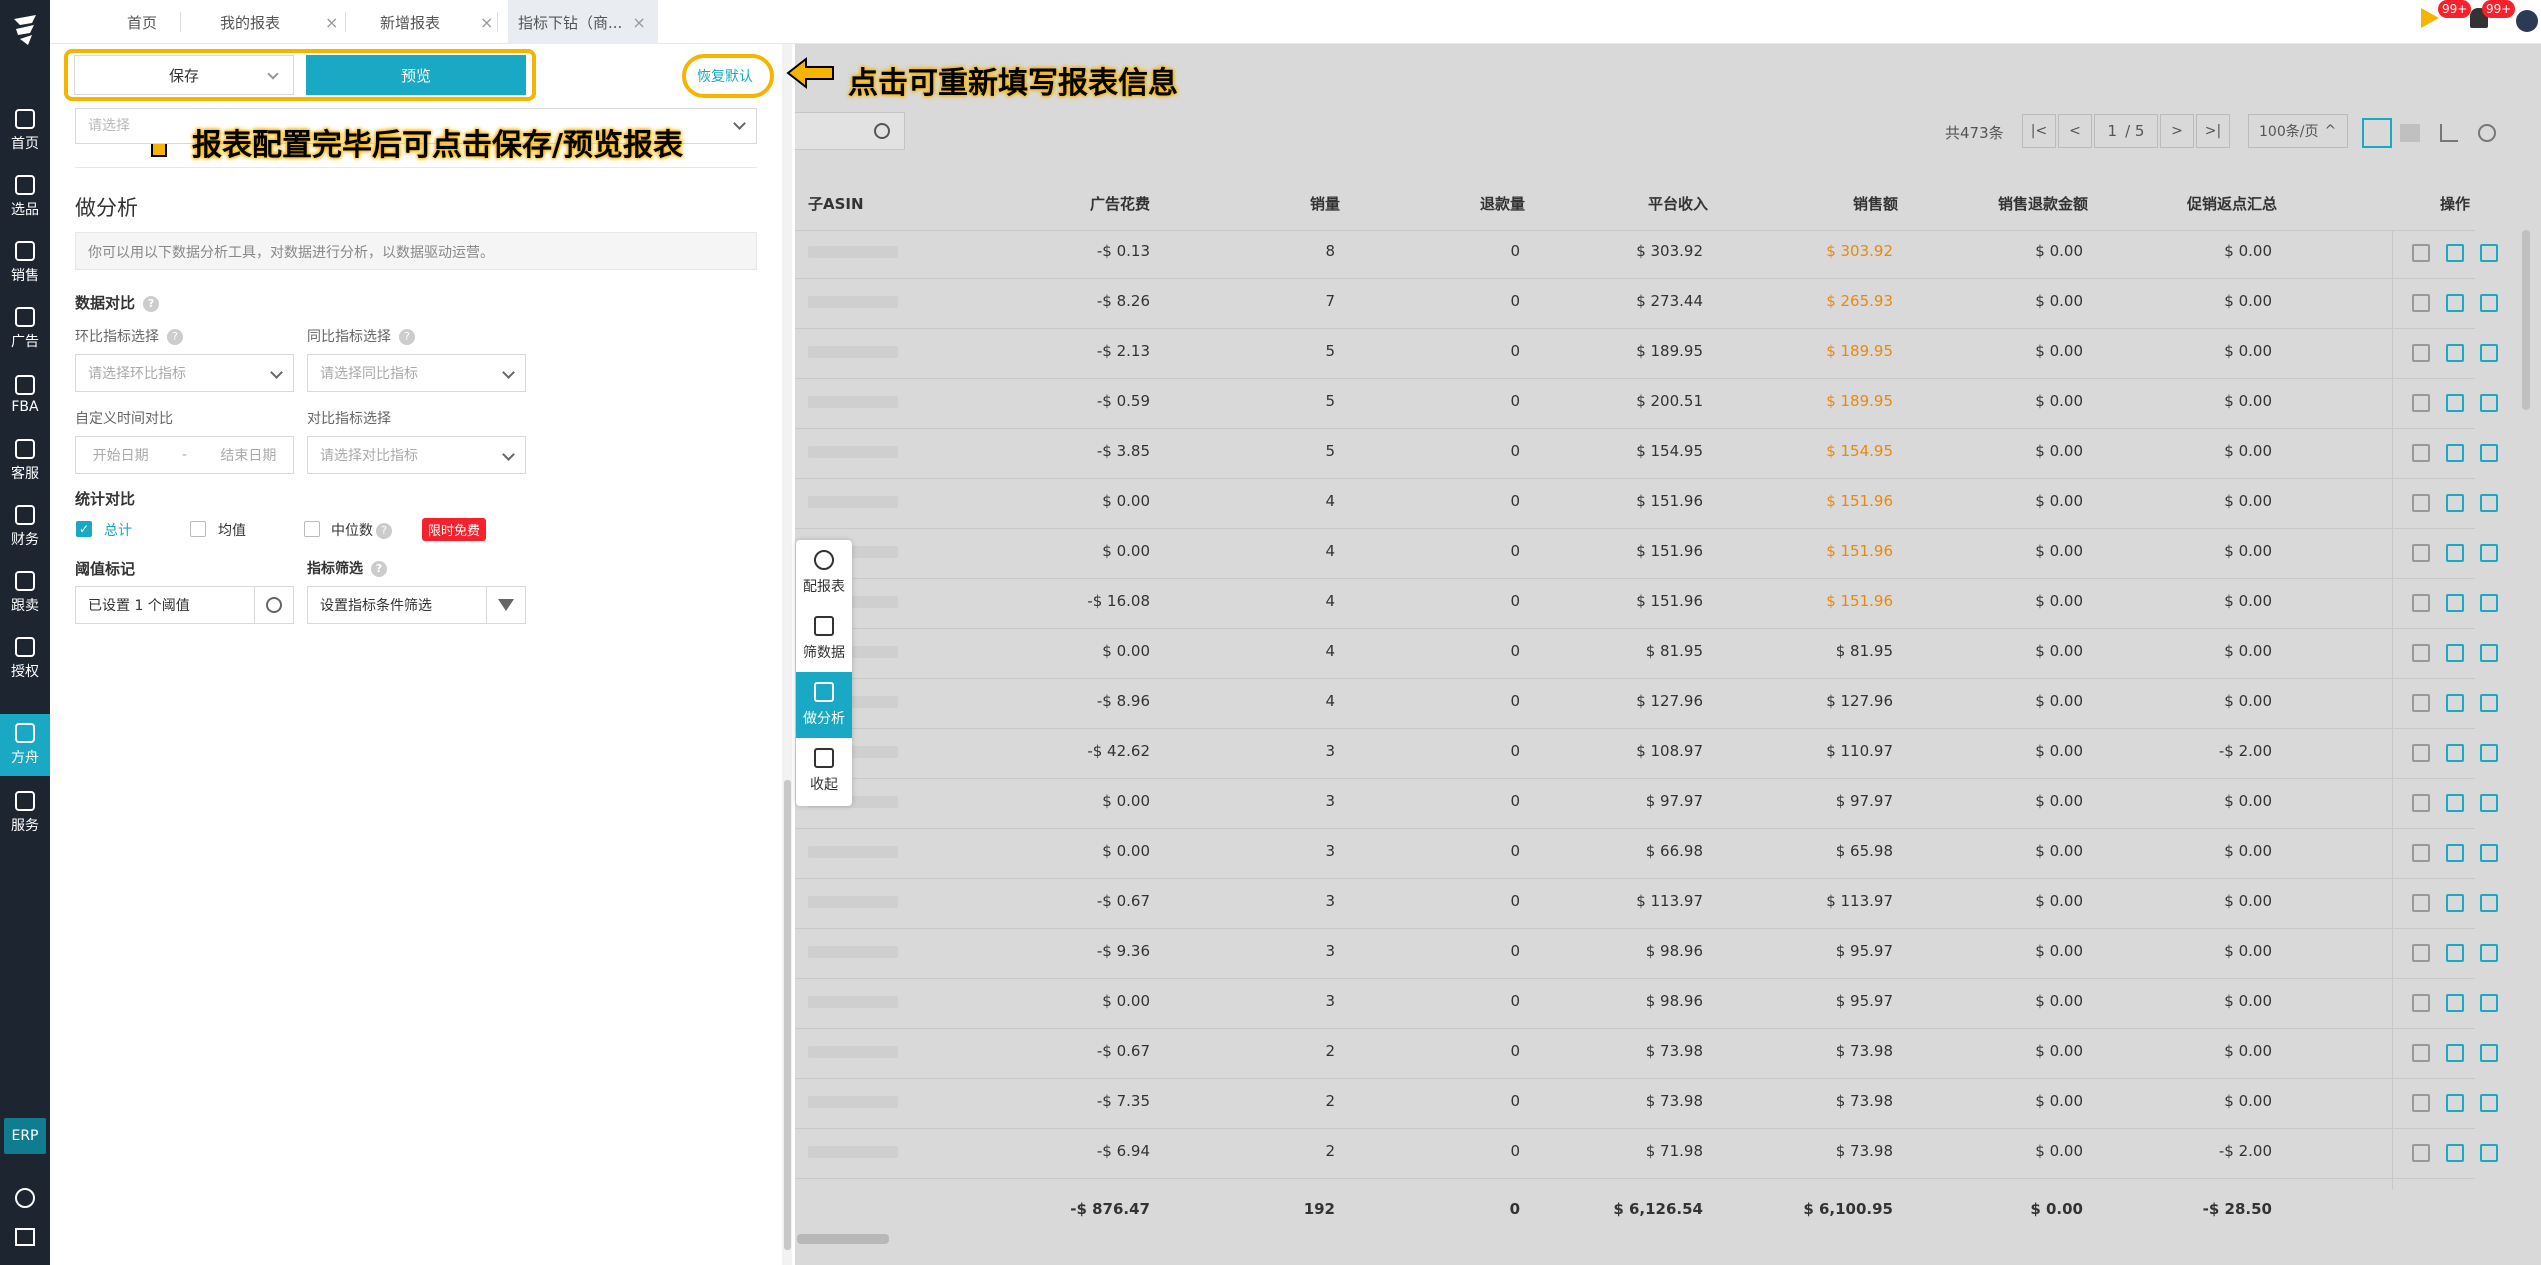 This screenshot has height=1265, width=2541. I want to click on nav-item-6: 财务, so click(25, 527).